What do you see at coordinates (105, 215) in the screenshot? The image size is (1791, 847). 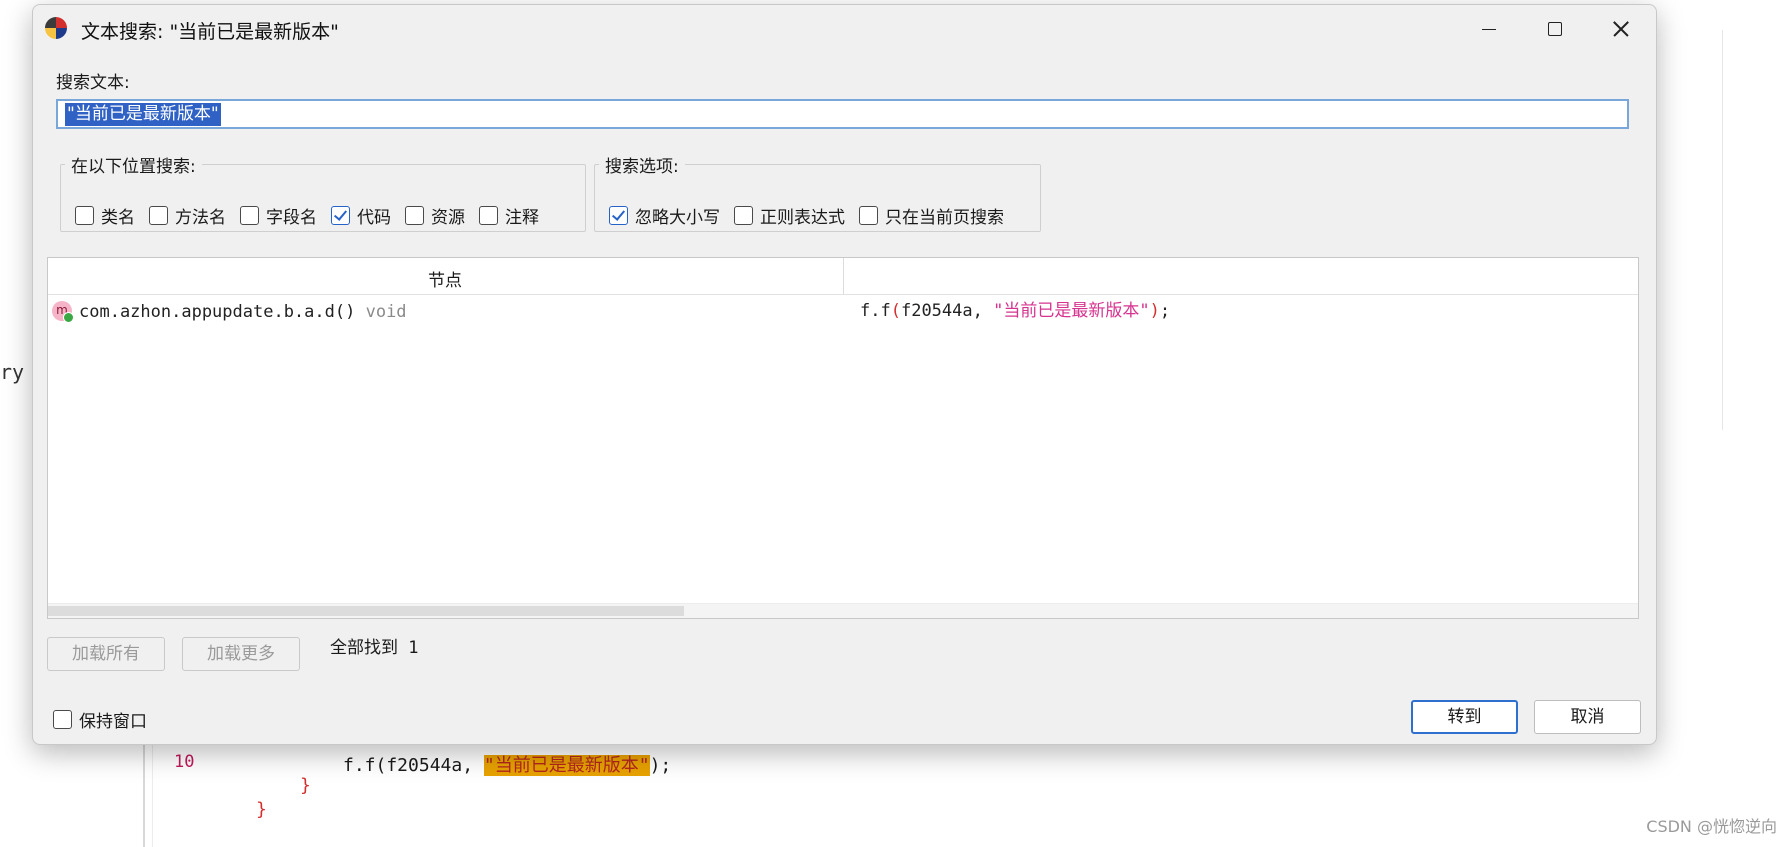 I see `checkbox-class-name: 类名` at bounding box center [105, 215].